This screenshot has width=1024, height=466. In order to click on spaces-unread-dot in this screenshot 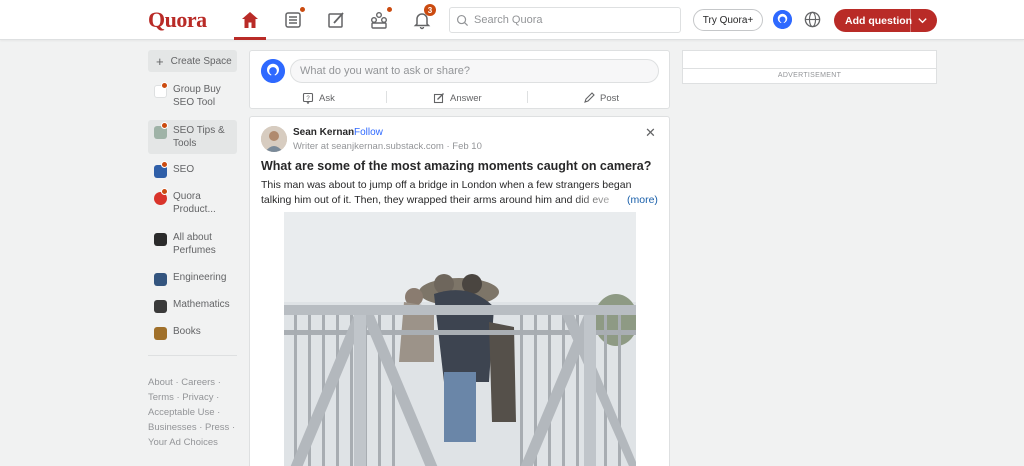, I will do `click(389, 9)`.